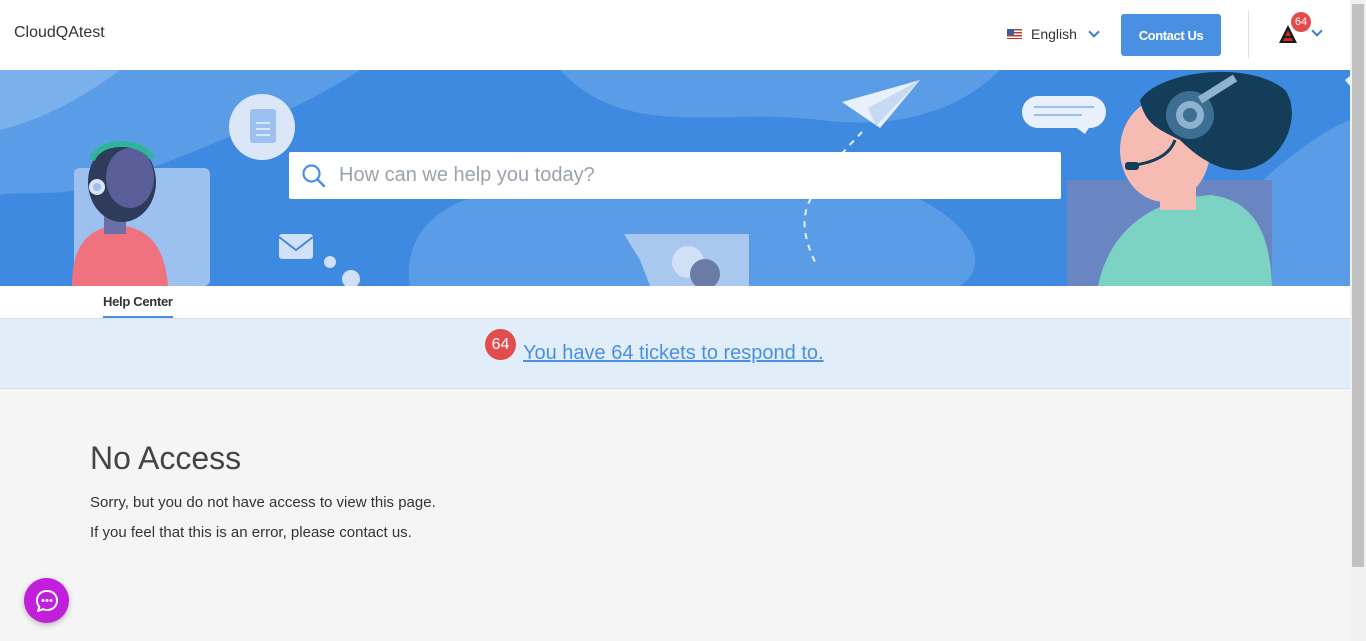 This screenshot has width=1366, height=641. Describe the element at coordinates (1358, 285) in the screenshot. I see `scrollbar-thumb` at that location.